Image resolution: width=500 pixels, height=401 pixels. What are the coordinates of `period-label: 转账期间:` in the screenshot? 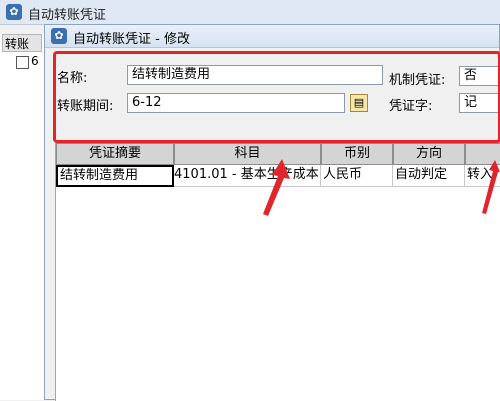 It's located at (85, 106).